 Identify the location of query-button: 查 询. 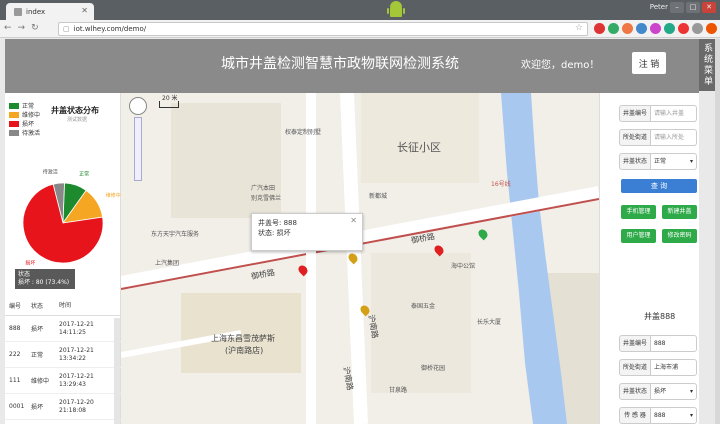
(659, 186).